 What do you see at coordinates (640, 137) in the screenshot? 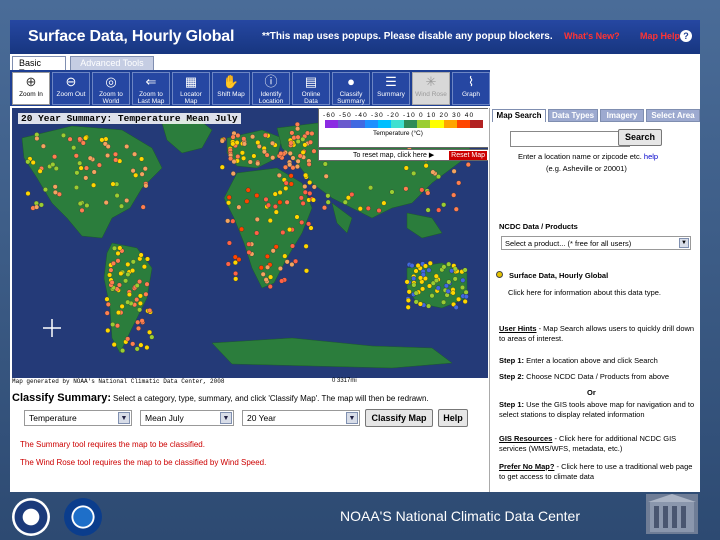
I see `search-button: Search` at bounding box center [640, 137].